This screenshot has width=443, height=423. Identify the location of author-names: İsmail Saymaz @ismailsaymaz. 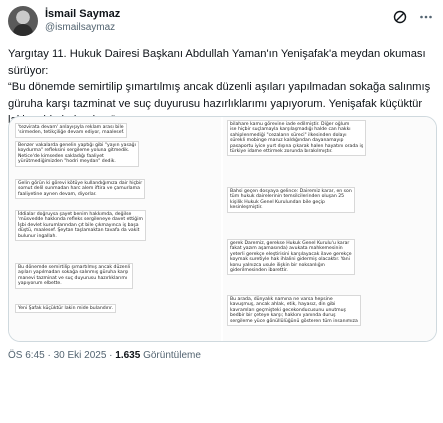
(82, 21).